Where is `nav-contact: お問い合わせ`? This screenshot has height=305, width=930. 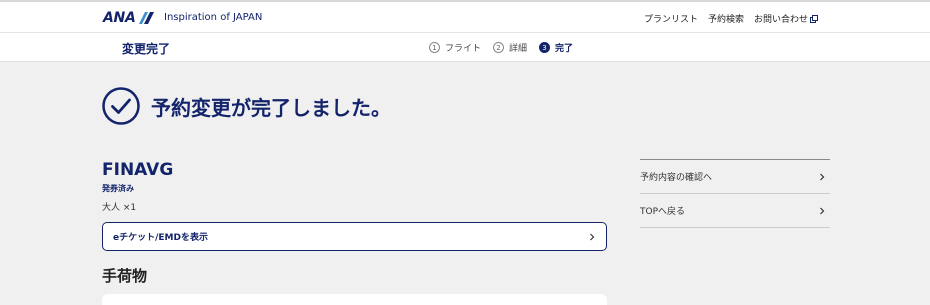
nav-contact: お問い合わせ is located at coordinates (786, 18).